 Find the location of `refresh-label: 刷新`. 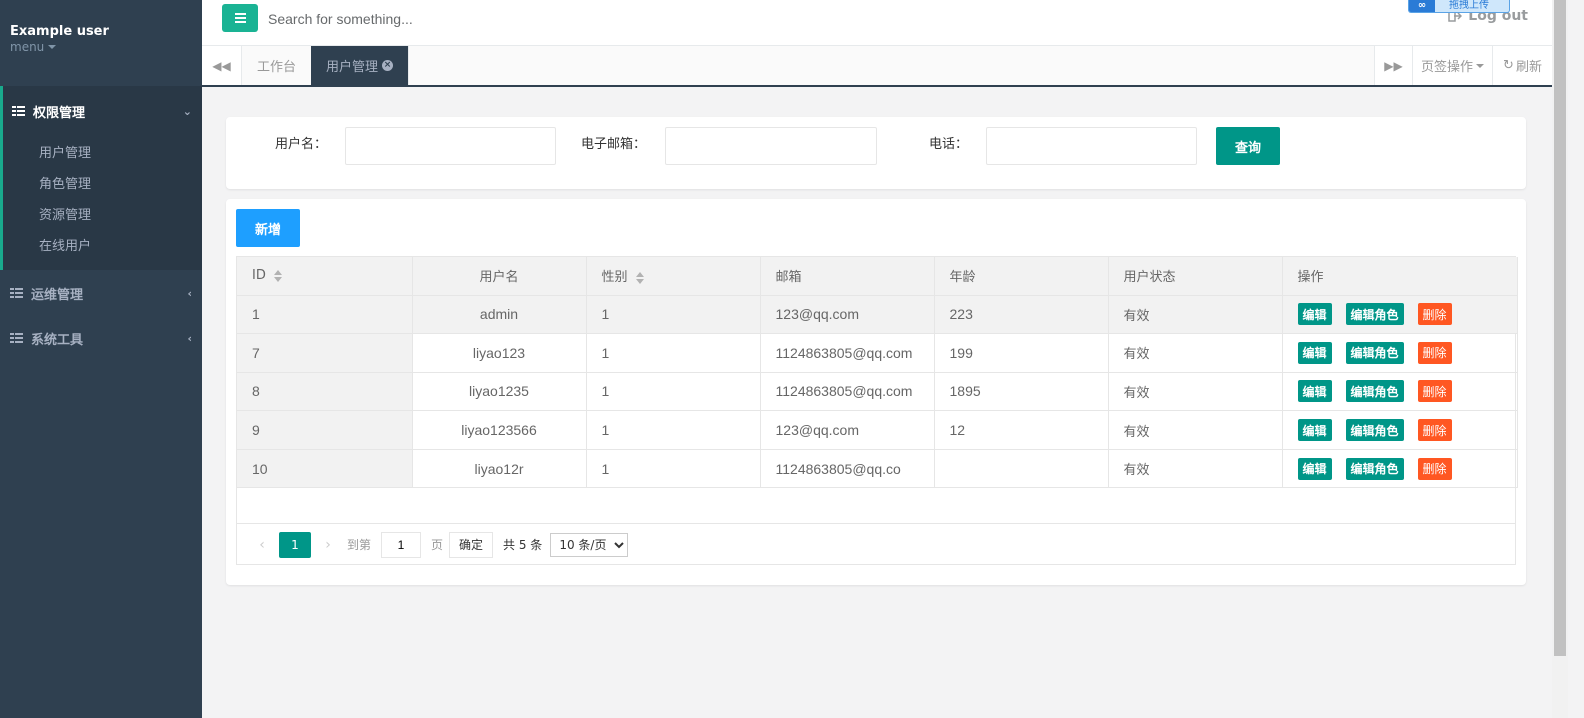

refresh-label: 刷新 is located at coordinates (1528, 67).